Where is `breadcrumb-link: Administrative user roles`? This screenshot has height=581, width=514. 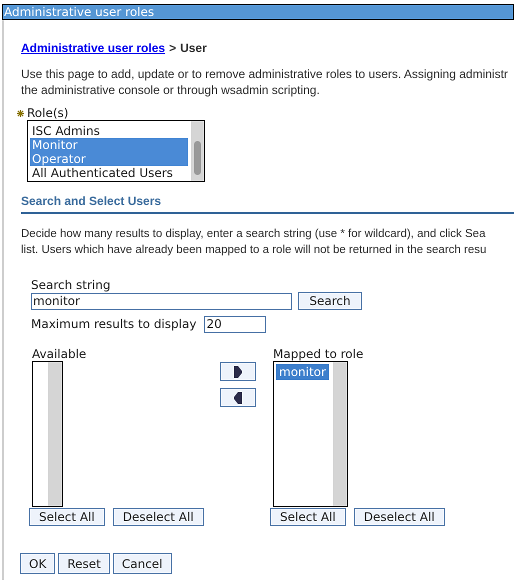
breadcrumb-link: Administrative user roles is located at coordinates (93, 48).